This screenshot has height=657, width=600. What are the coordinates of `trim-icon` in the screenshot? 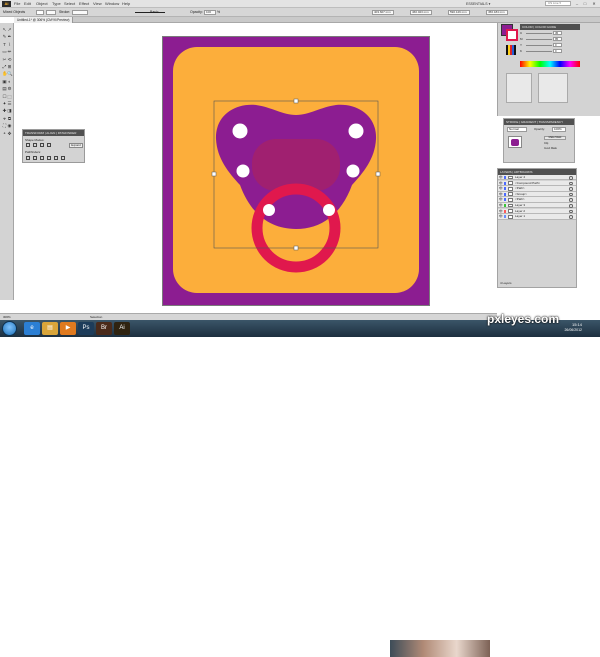 It's located at (35, 158).